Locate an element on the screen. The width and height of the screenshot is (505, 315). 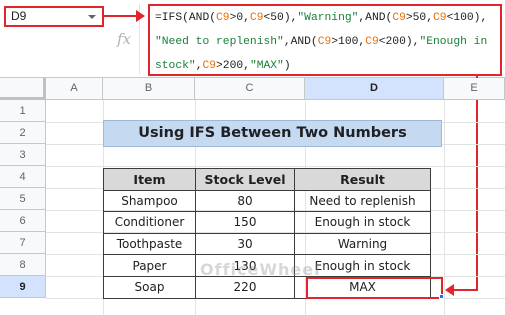
cell-item: Soap is located at coordinates (149, 287).